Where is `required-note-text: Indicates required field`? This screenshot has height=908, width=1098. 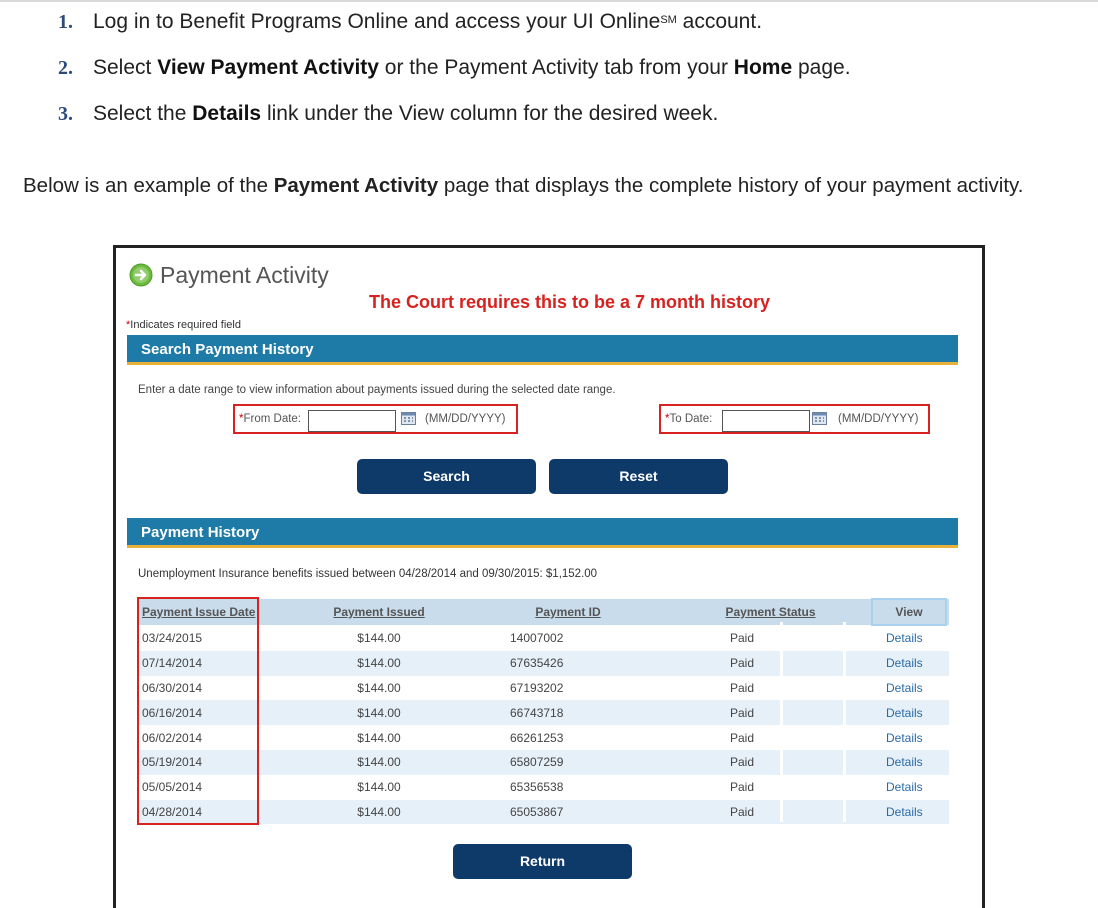
required-note-text: Indicates required field is located at coordinates (185, 325).